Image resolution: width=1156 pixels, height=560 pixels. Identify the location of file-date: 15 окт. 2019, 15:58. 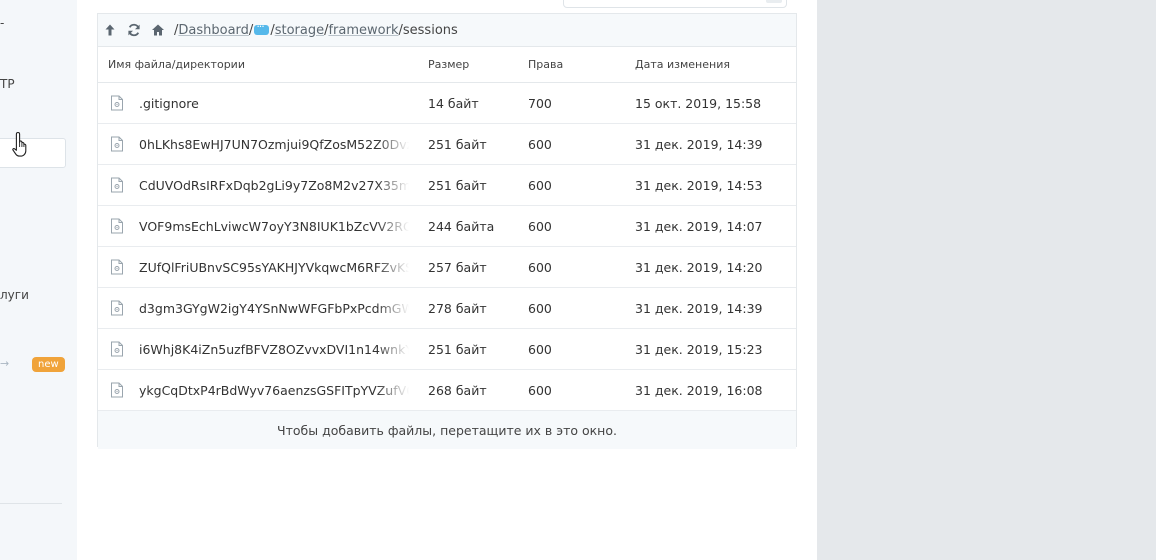
(698, 103).